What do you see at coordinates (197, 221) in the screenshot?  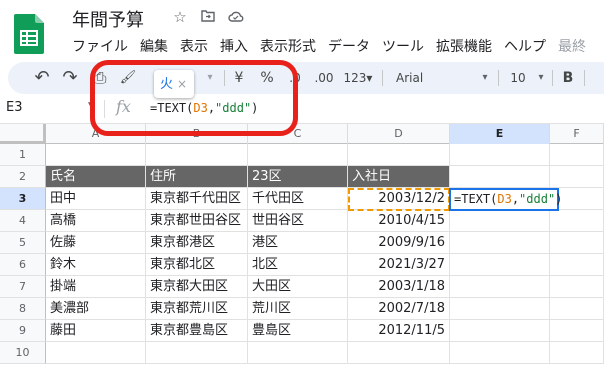 I see `cell-address: 東京都世田谷区` at bounding box center [197, 221].